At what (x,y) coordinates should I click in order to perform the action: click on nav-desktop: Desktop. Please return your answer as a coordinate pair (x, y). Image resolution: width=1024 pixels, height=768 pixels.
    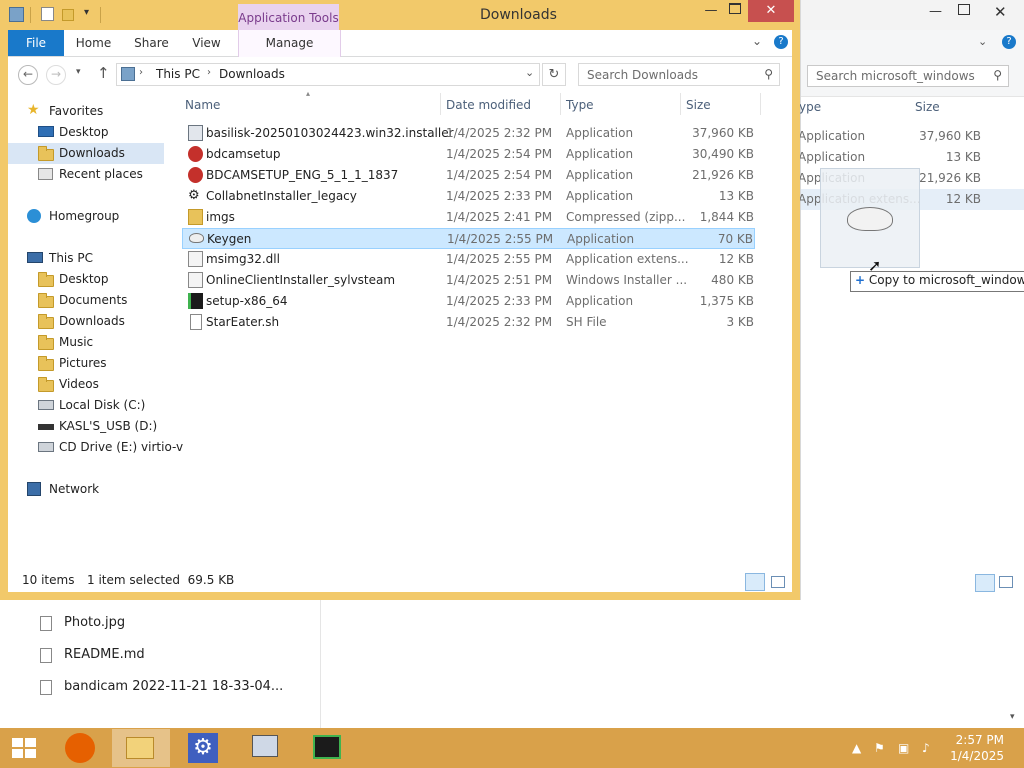
    Looking at the image, I should click on (86, 132).